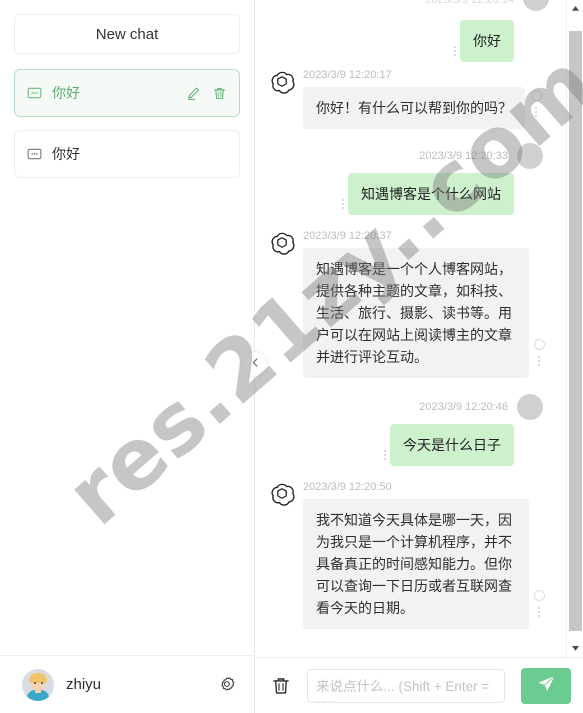 This screenshot has width=583, height=713. Describe the element at coordinates (414, 108) in the screenshot. I see `message-bubble: 你好！有什么可以帮到你的吗？` at that location.